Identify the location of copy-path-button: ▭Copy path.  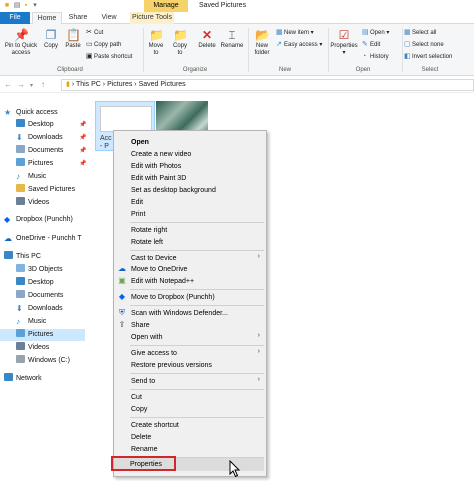
(103, 45).